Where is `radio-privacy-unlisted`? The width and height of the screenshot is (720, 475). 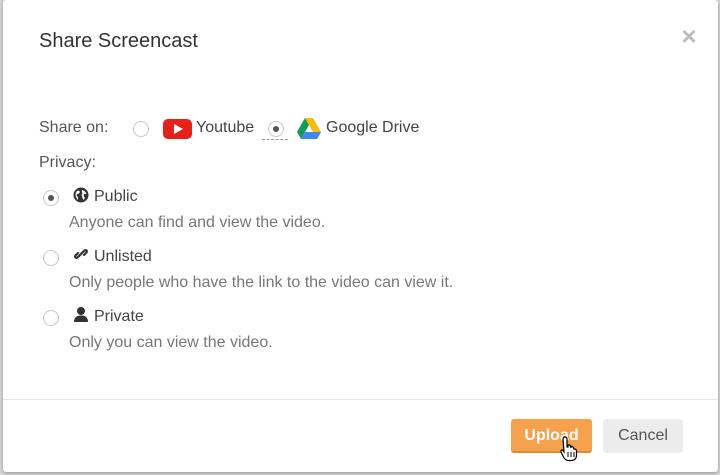
radio-privacy-unlisted is located at coordinates (51, 258).